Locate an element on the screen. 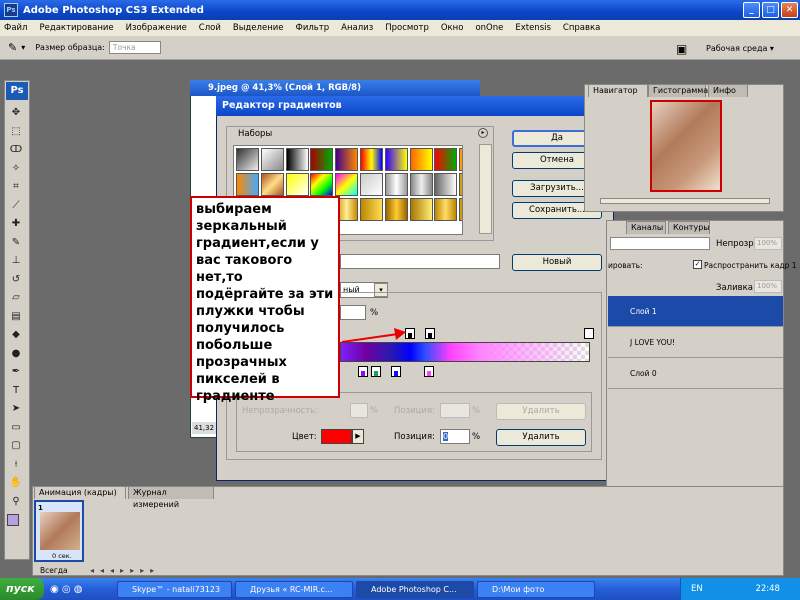 This screenshot has height=600, width=800. tab-channels: Каналы is located at coordinates (646, 227).